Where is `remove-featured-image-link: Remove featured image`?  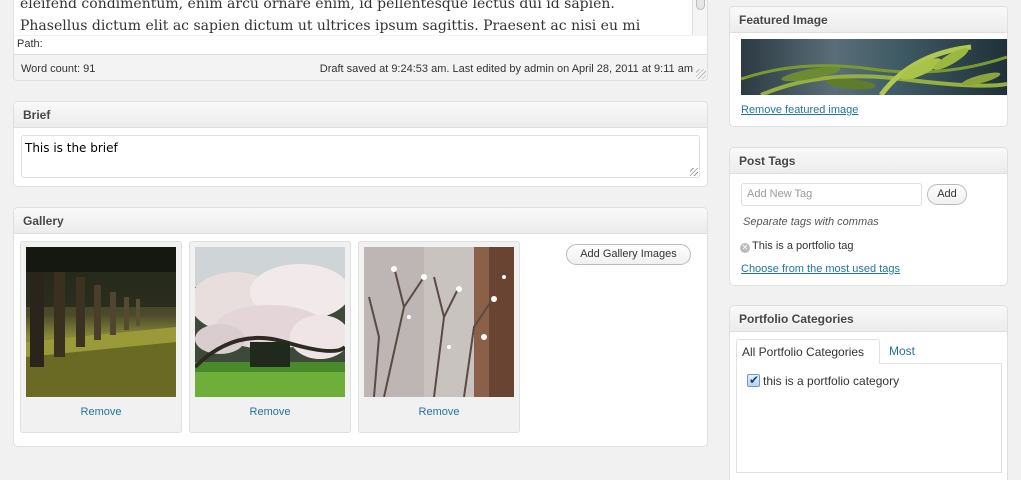
remove-featured-image-link: Remove featured image is located at coordinates (799, 110).